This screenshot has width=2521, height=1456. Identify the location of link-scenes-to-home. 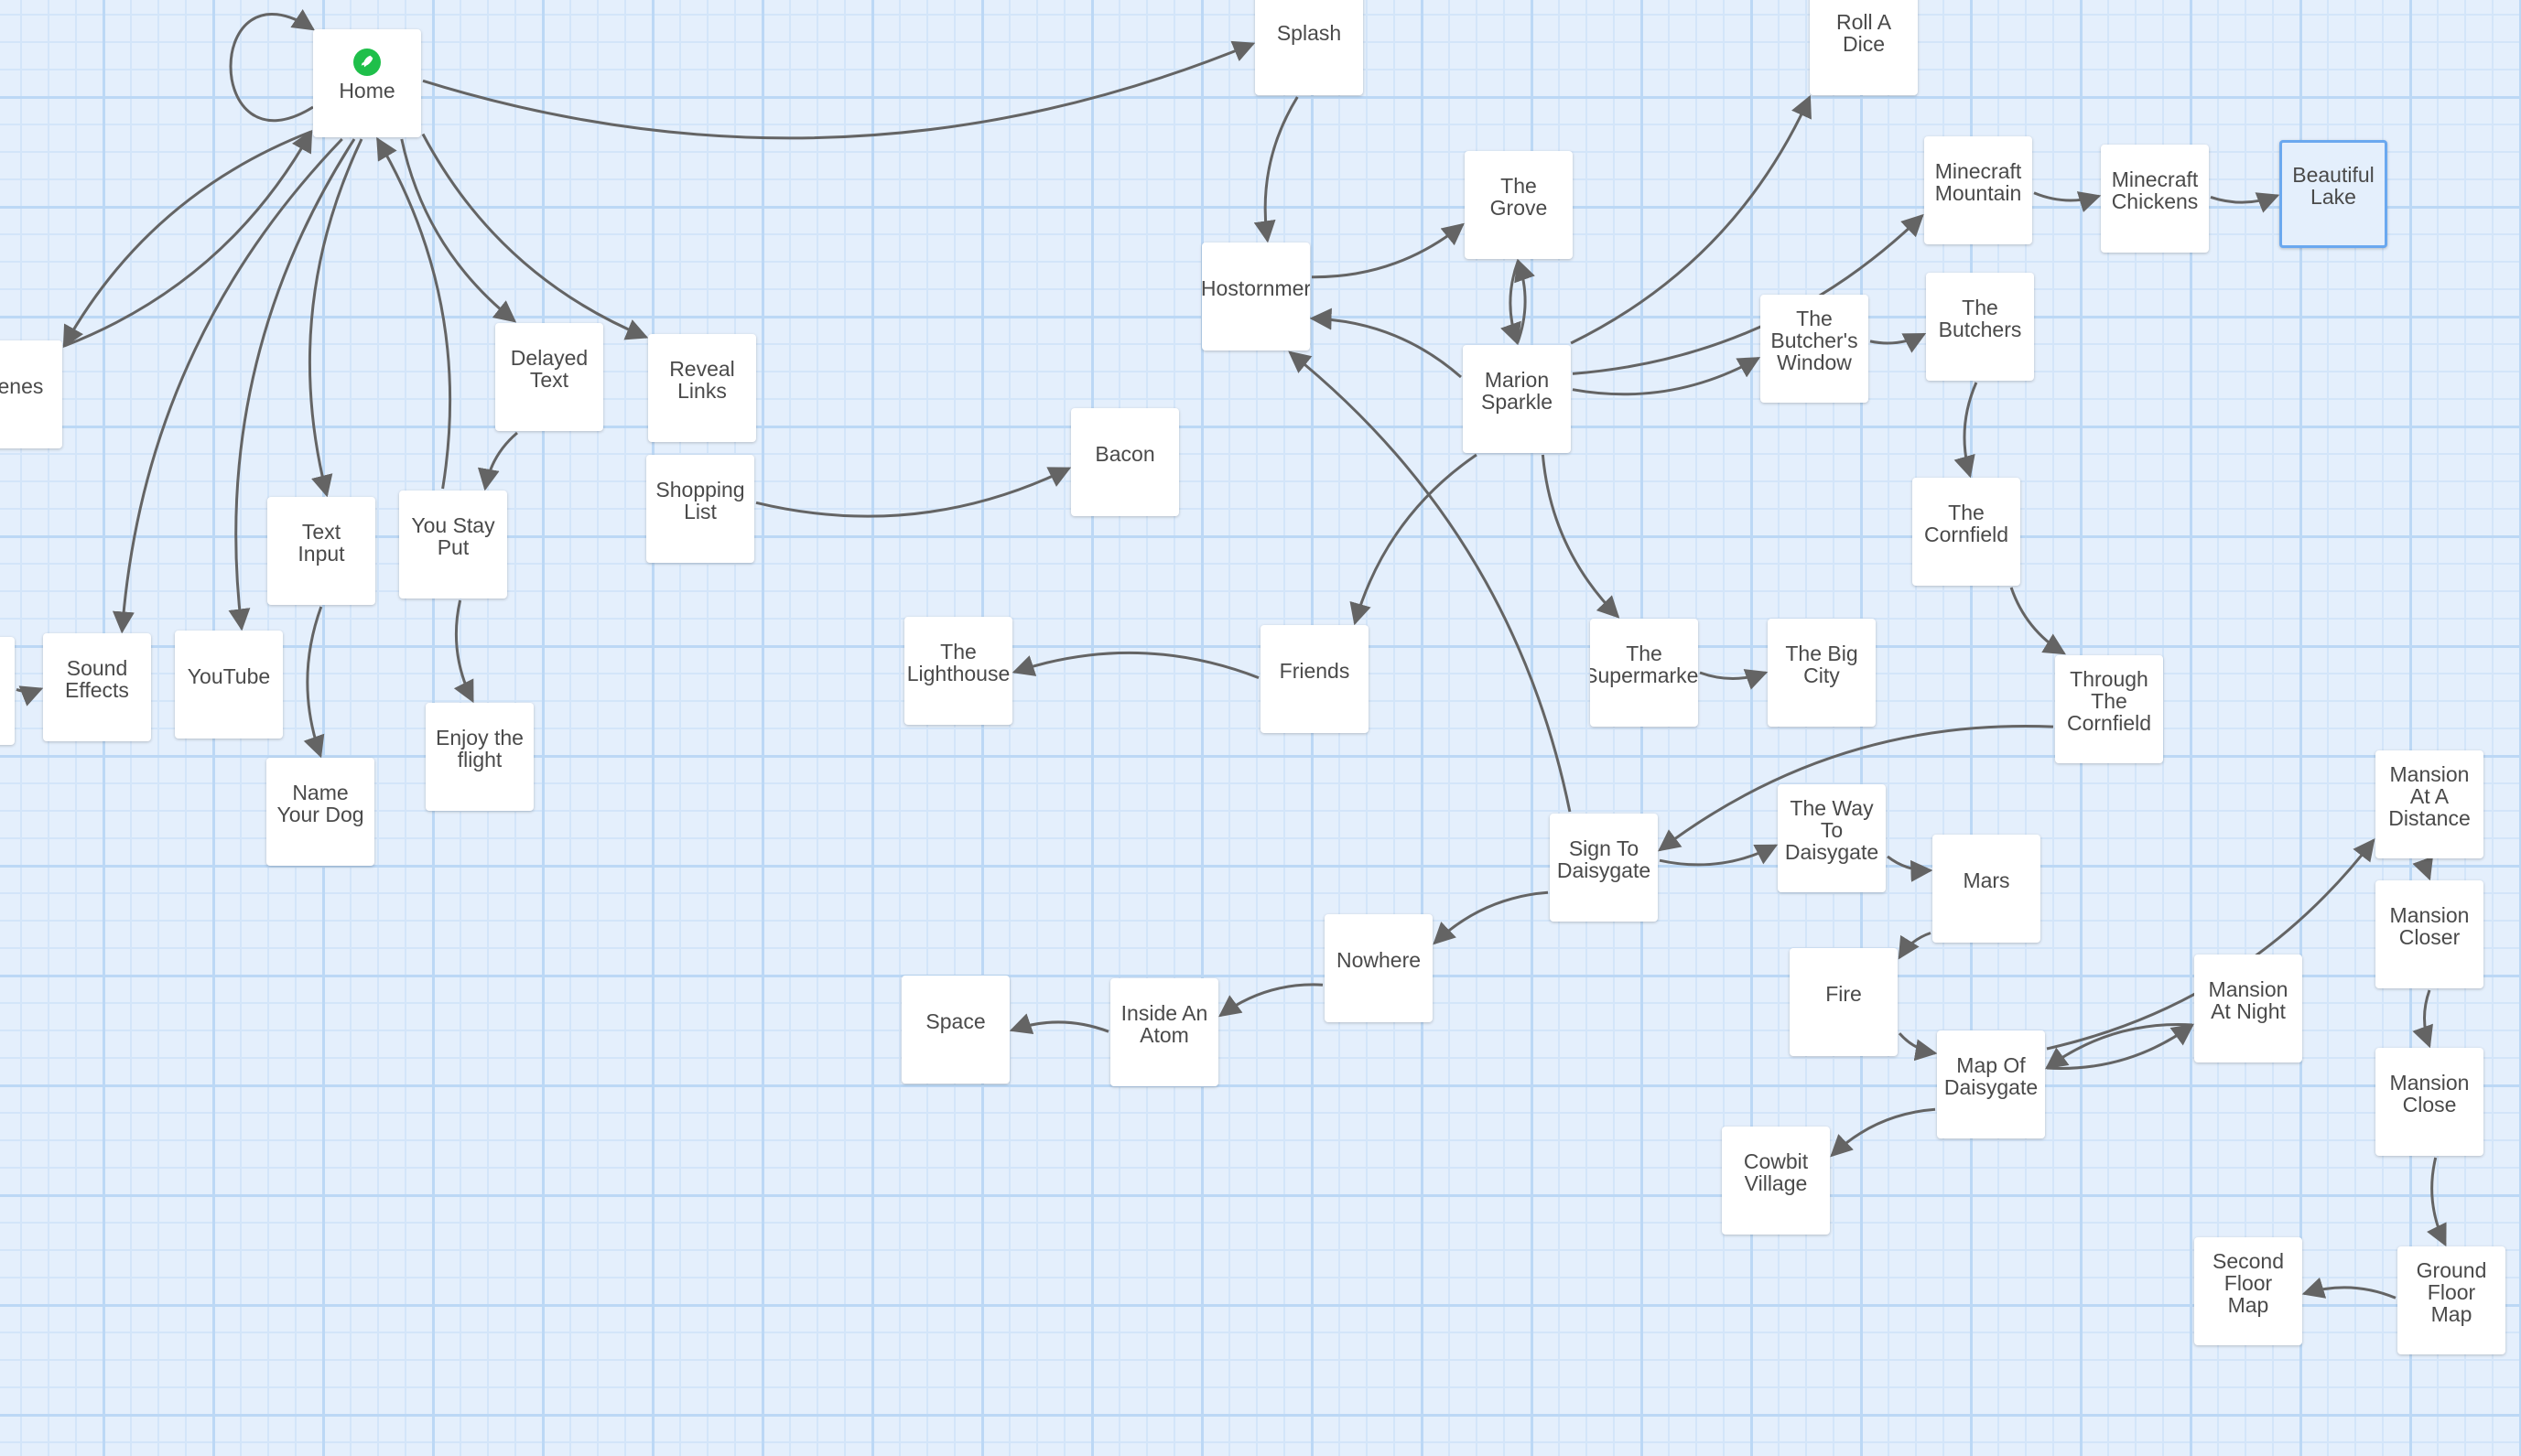
(188, 238).